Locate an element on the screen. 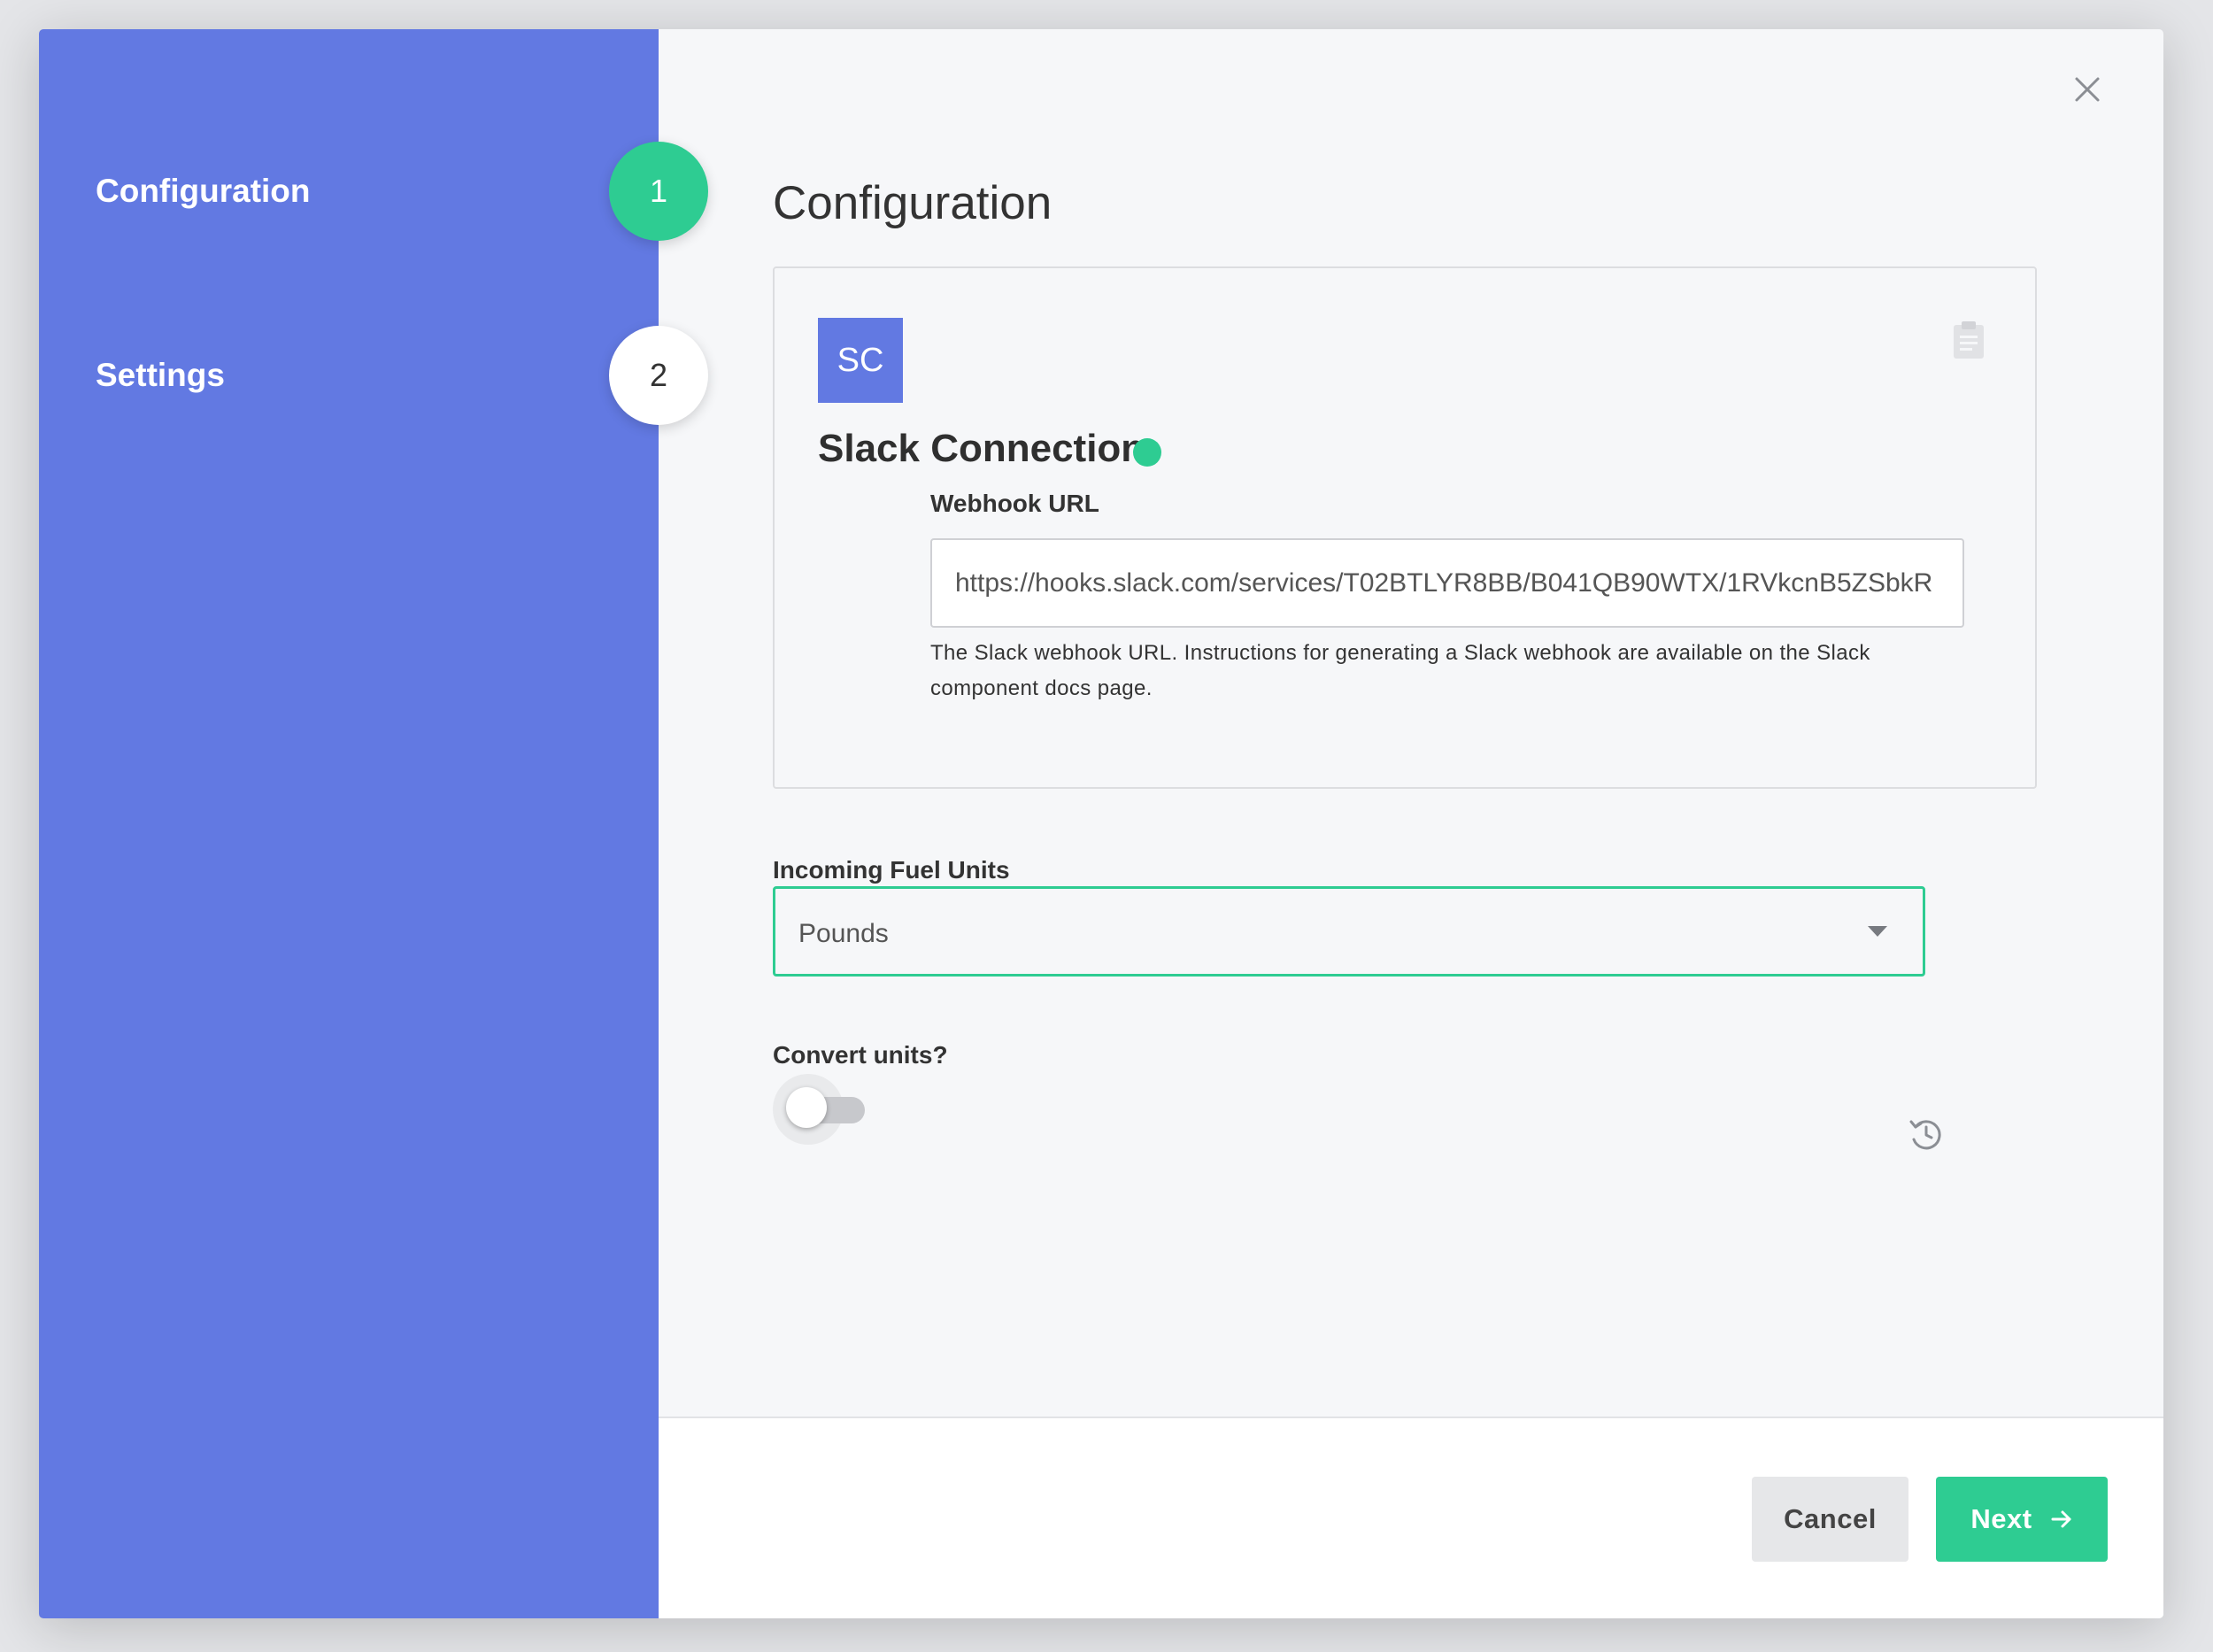  step-settings-label: Settings is located at coordinates (160, 375).